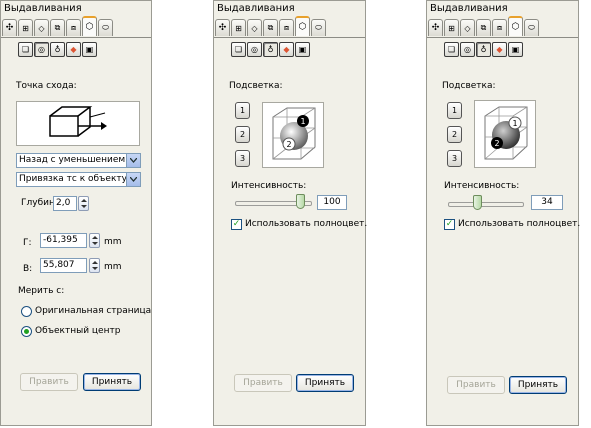 The width and height of the screenshot is (591, 428). I want to click on depth-input: 2,0, so click(65, 203).